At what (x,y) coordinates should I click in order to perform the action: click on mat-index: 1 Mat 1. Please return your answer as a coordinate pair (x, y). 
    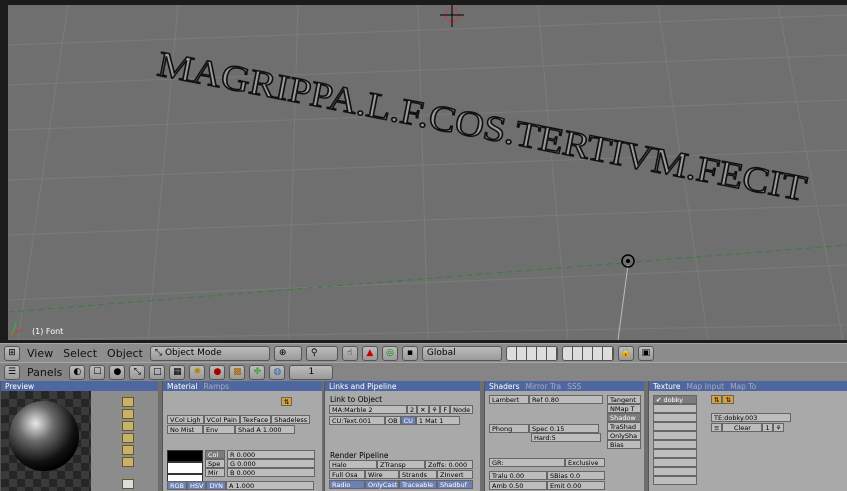
    Looking at the image, I should click on (437, 420).